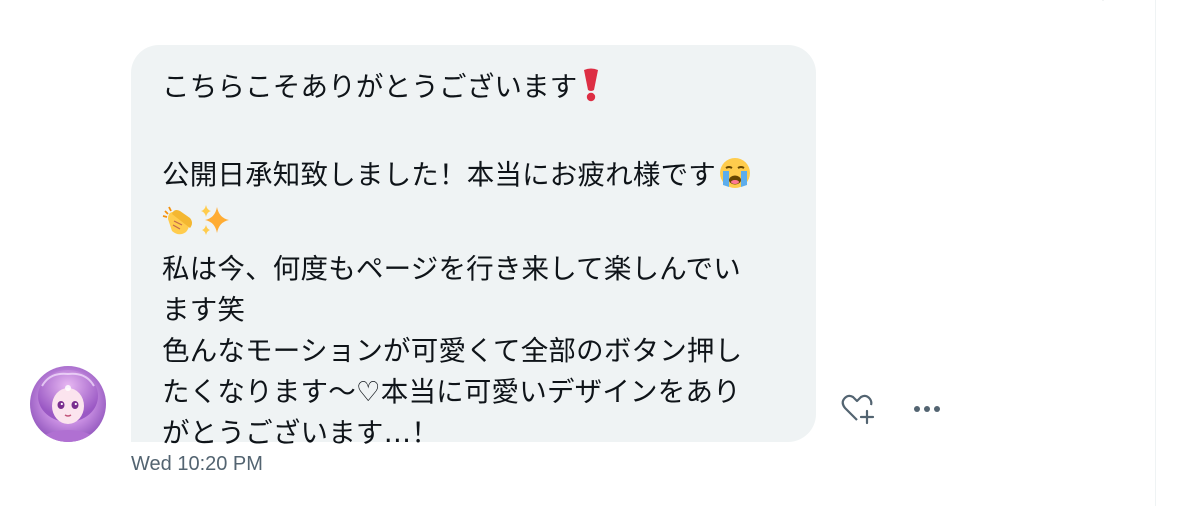 The image size is (1200, 506). I want to click on message-line: がとうございます…！, so click(300, 433).